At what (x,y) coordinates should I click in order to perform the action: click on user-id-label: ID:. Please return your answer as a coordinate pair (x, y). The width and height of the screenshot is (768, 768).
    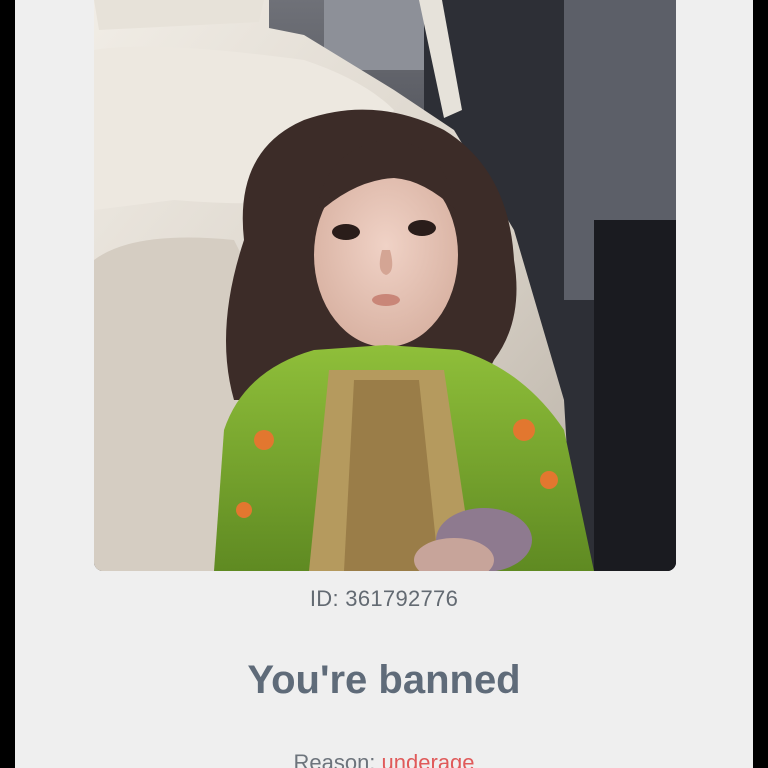
    Looking at the image, I should click on (324, 598).